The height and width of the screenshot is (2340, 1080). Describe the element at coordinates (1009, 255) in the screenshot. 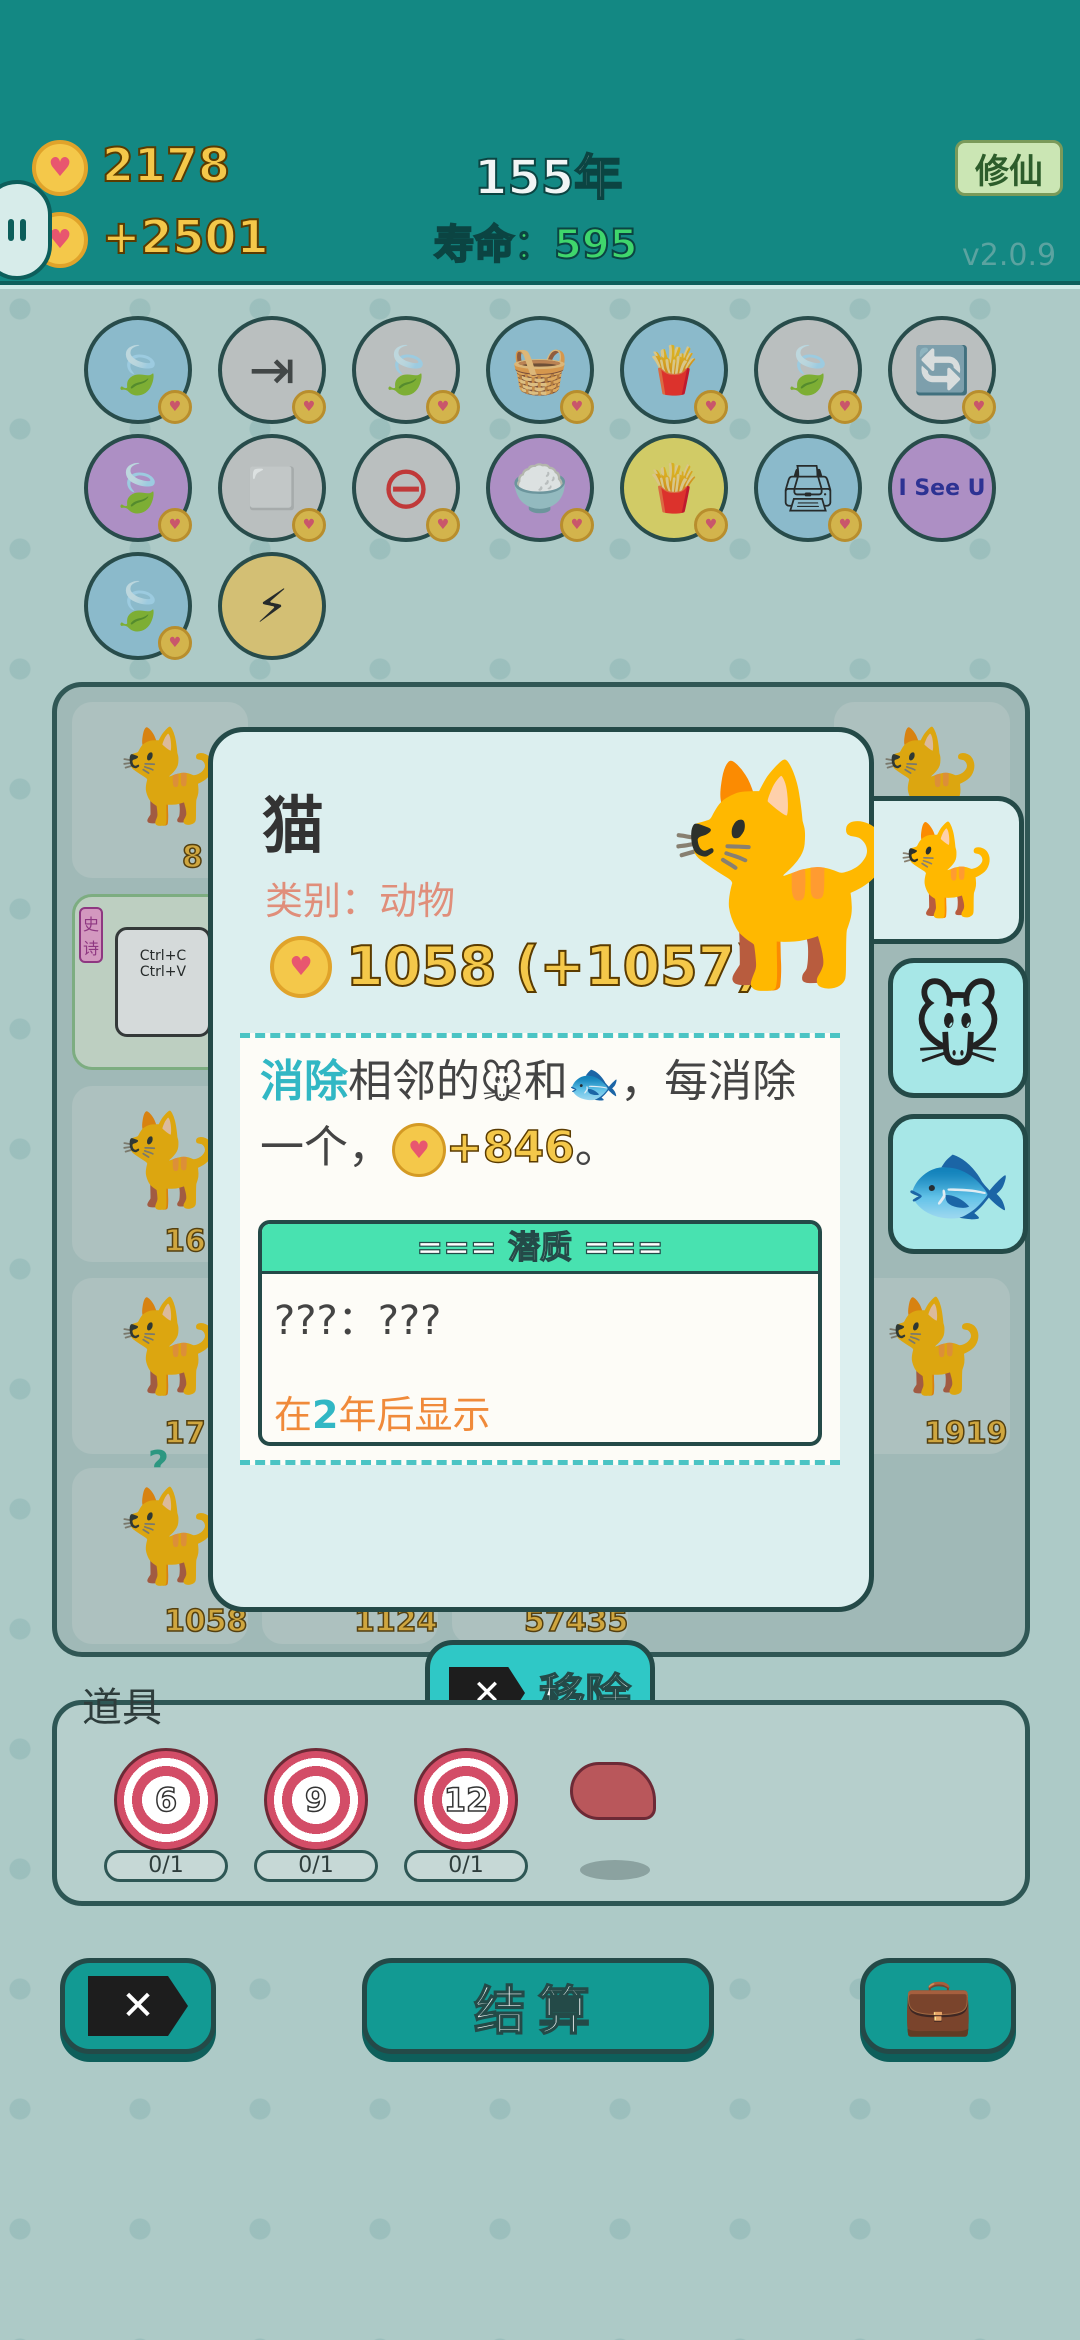

I see `version-label: v2.0.9` at that location.